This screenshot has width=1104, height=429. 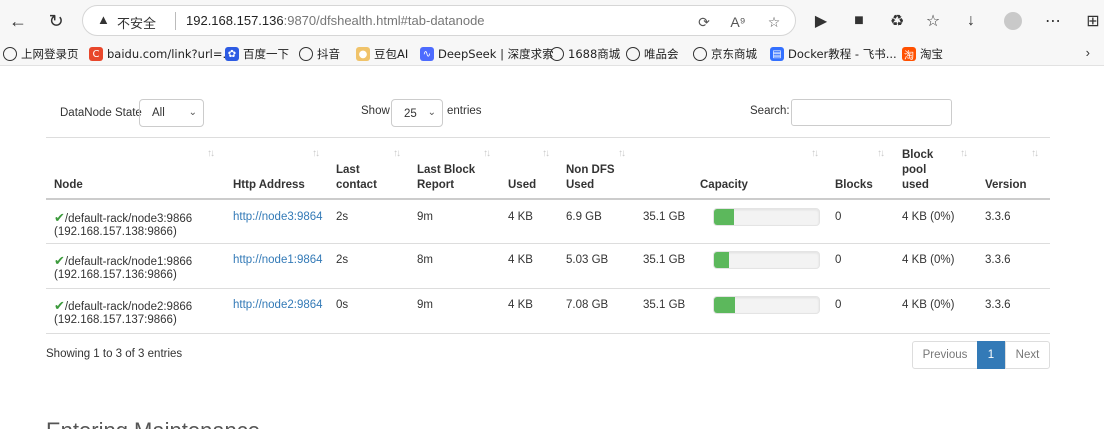 What do you see at coordinates (971, 21) in the screenshot?
I see `download-icon: ↓` at bounding box center [971, 21].